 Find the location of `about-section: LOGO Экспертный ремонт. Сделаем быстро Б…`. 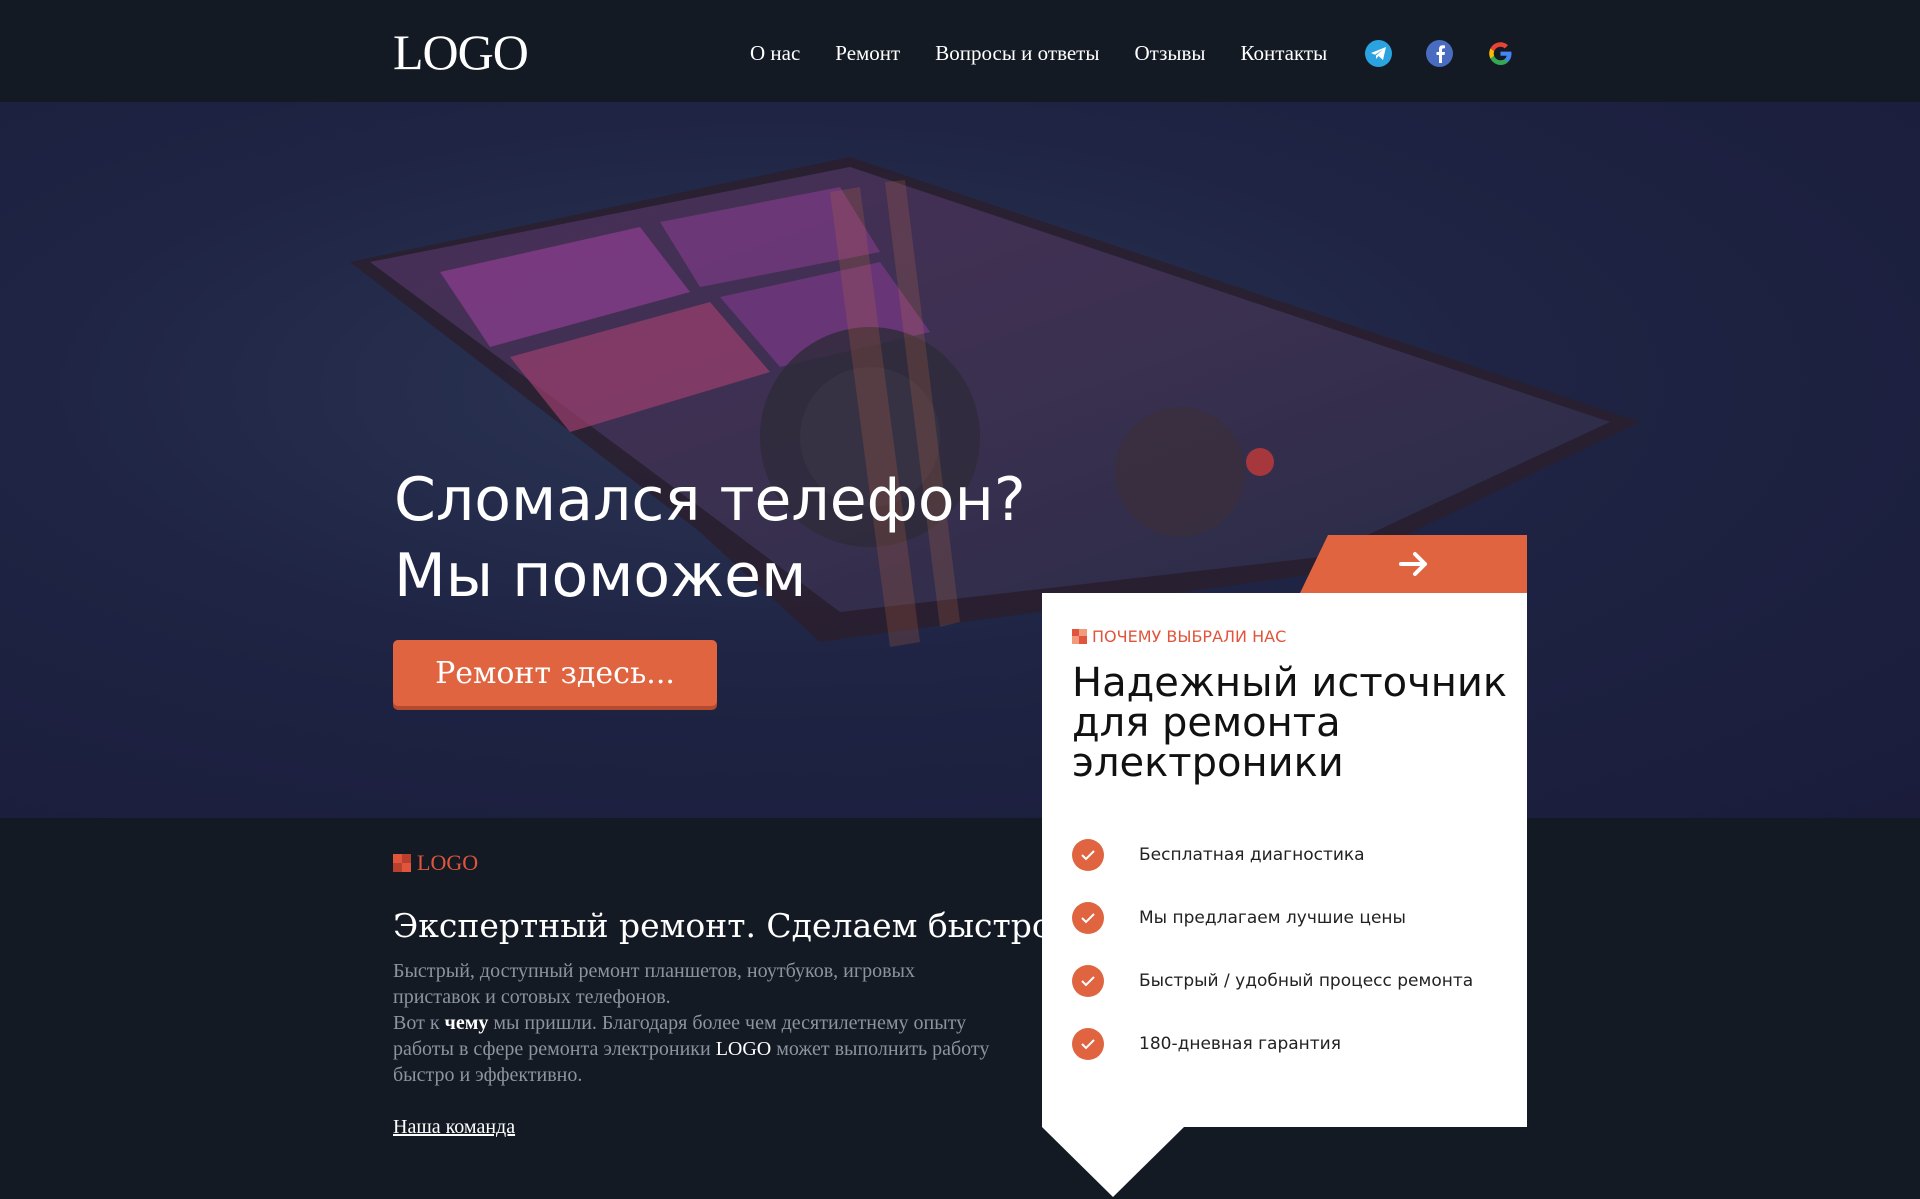

about-section: LOGO Экспертный ремонт. Сделаем быстро Б… is located at coordinates (722, 994).